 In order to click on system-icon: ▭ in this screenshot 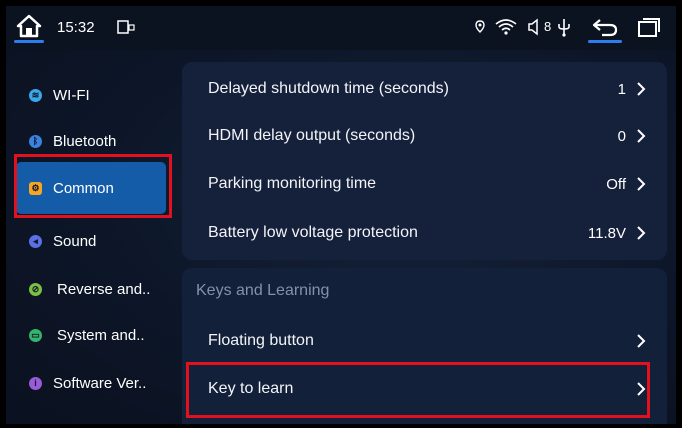, I will do `click(35, 335)`.